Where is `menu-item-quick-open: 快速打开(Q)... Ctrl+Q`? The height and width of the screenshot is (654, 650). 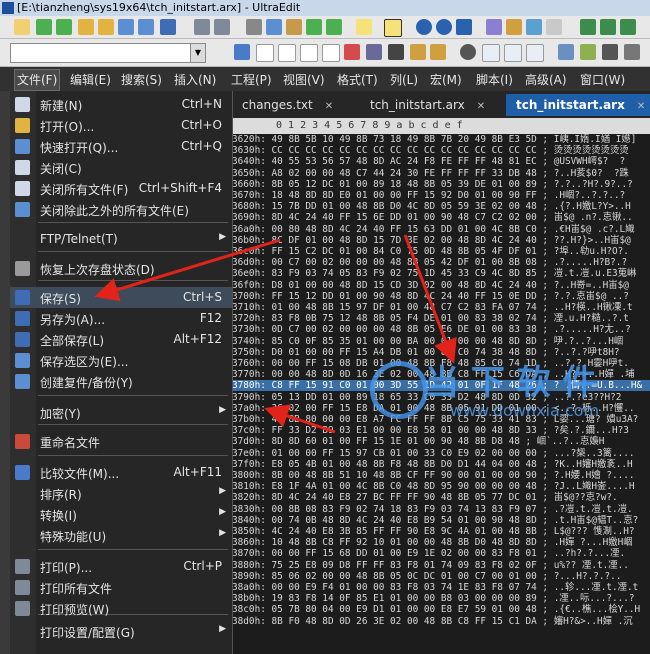 menu-item-quick-open: 快速打开(Q)... Ctrl+Q is located at coordinates (121, 146).